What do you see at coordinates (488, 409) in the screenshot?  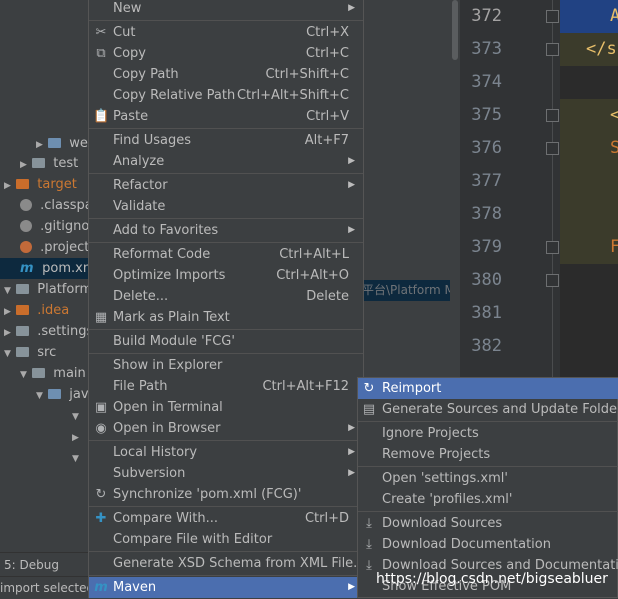 I see `submenu-item-generate-sources: ▤ Generate Sources and Update Folders` at bounding box center [488, 409].